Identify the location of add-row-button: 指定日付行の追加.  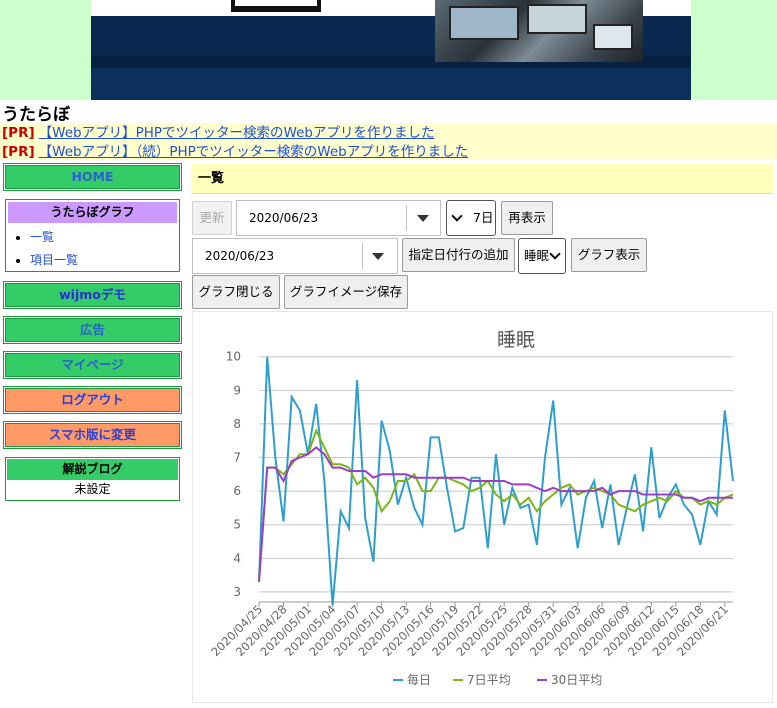
(458, 255).